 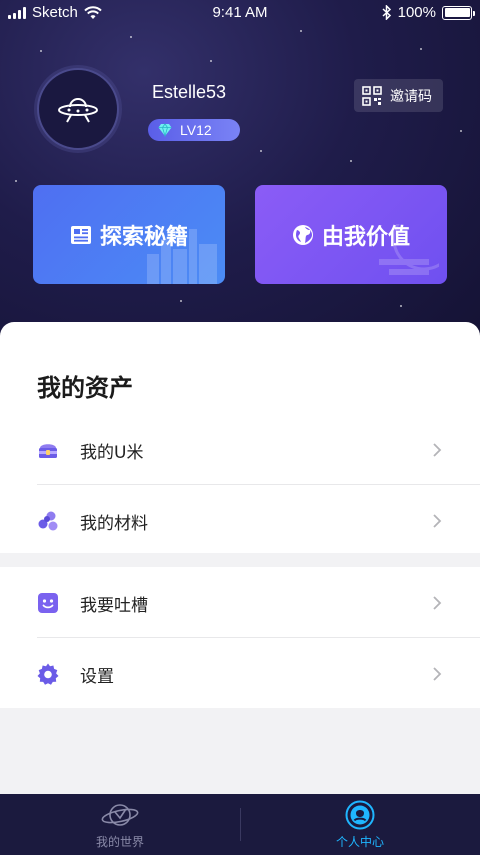 I want to click on assets-title: 我的资产, so click(x=85, y=388).